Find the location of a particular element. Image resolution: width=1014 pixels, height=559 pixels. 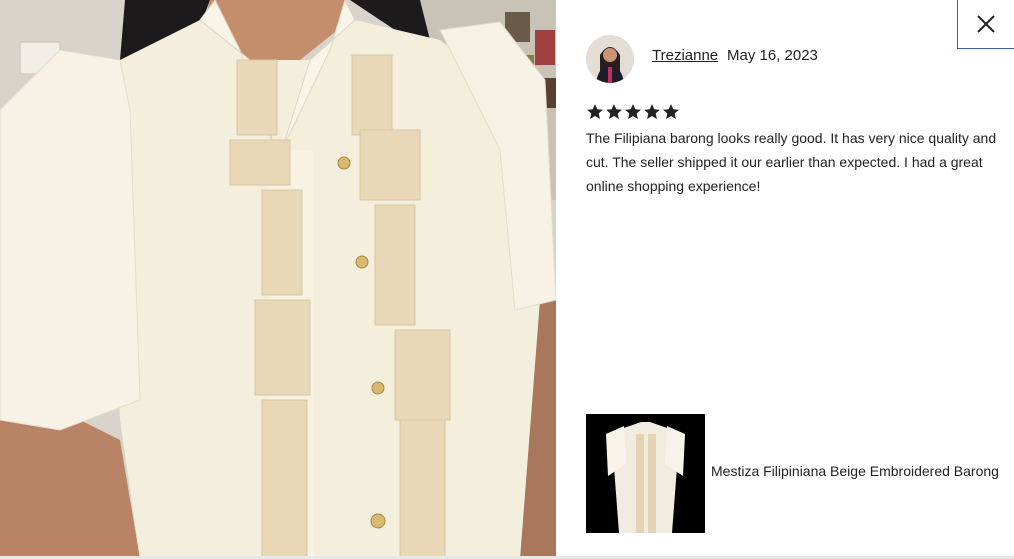

review-date: May 16, 2023 is located at coordinates (772, 55).